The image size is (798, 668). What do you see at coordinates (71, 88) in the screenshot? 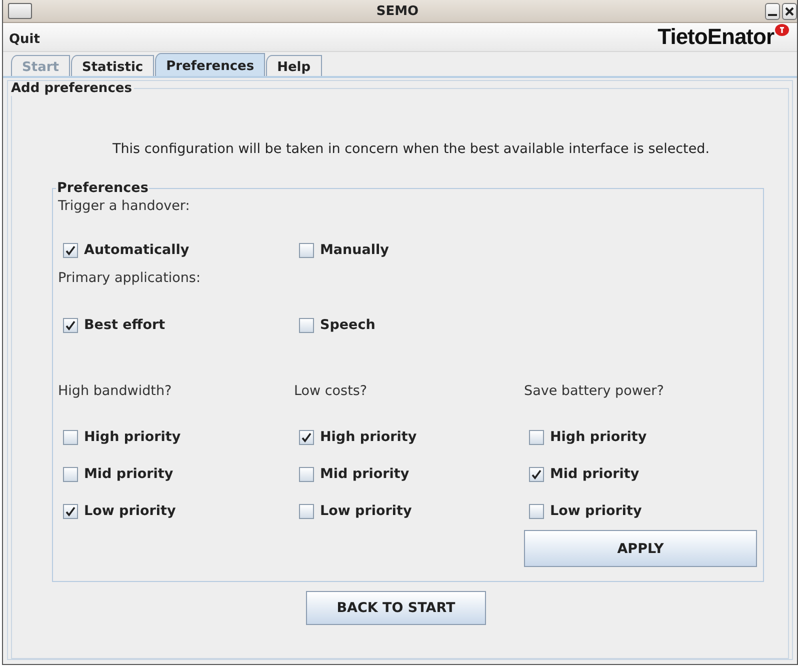
I see `section-title: Add preferences` at bounding box center [71, 88].